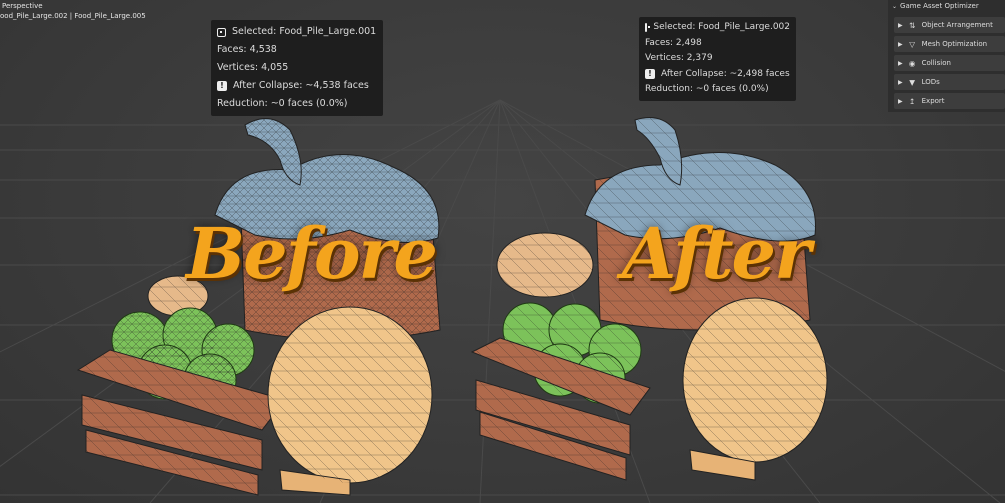 This screenshot has height=503, width=1005. Describe the element at coordinates (312, 253) in the screenshot. I see `before-label: Before` at that location.